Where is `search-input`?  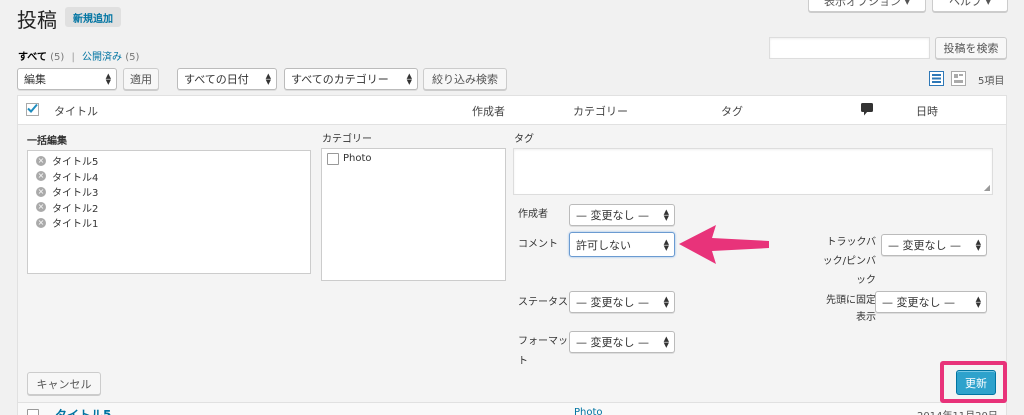
search-input is located at coordinates (849, 48).